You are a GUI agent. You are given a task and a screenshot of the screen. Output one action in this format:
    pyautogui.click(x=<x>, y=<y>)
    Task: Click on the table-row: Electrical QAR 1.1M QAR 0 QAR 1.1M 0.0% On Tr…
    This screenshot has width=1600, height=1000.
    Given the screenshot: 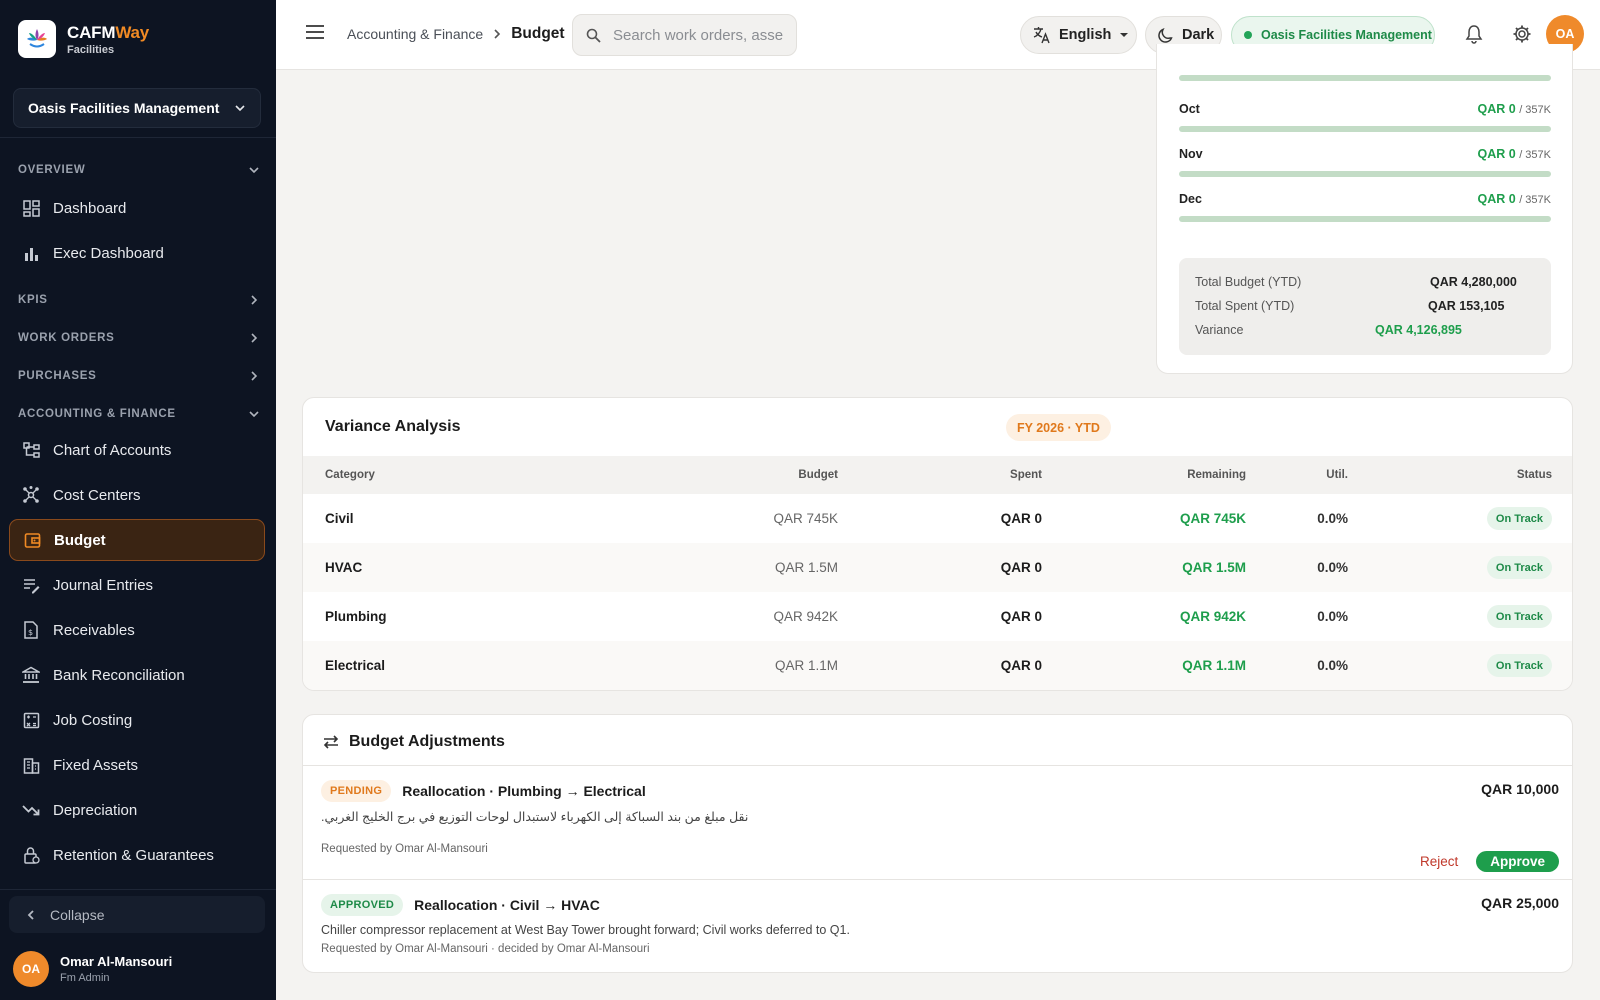 What is the action you would take?
    pyautogui.click(x=937, y=665)
    